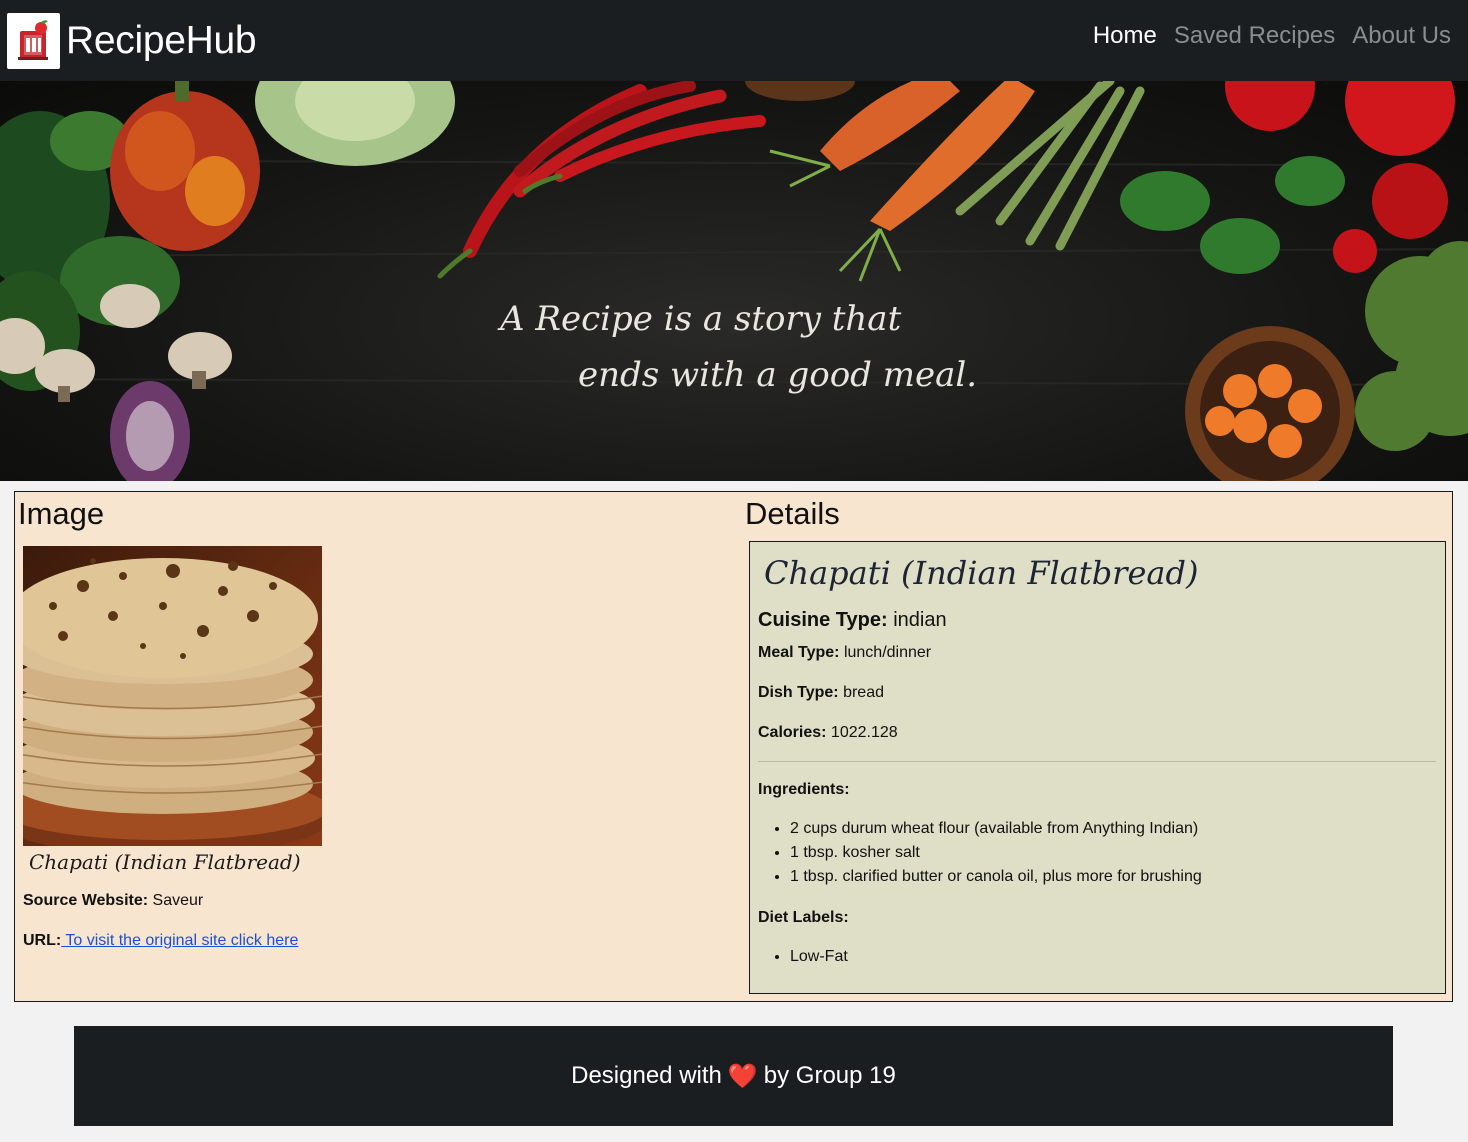  Describe the element at coordinates (172, 696) in the screenshot. I see `recipe-image` at that location.